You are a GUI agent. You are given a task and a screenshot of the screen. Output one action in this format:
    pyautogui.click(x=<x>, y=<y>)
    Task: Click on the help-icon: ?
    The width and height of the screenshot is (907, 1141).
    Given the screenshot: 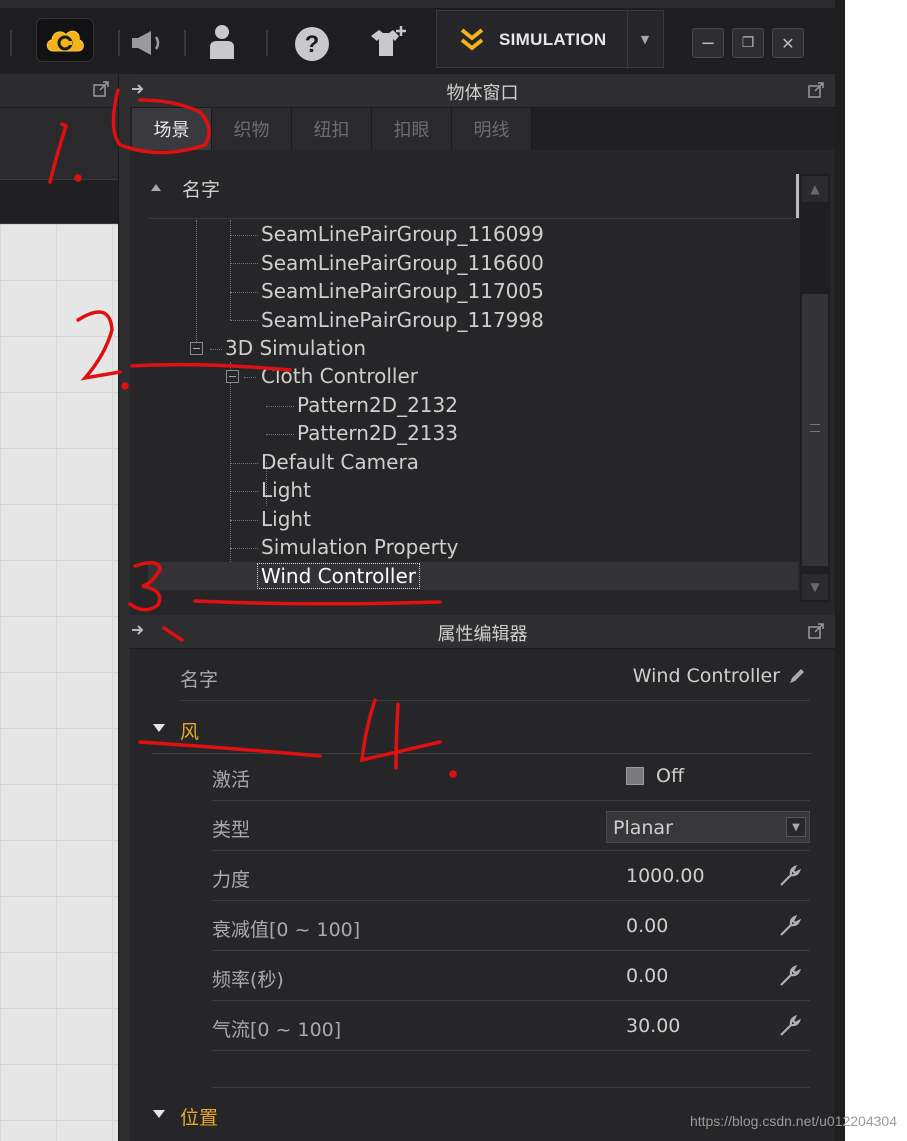 What is the action you would take?
    pyautogui.click(x=312, y=44)
    